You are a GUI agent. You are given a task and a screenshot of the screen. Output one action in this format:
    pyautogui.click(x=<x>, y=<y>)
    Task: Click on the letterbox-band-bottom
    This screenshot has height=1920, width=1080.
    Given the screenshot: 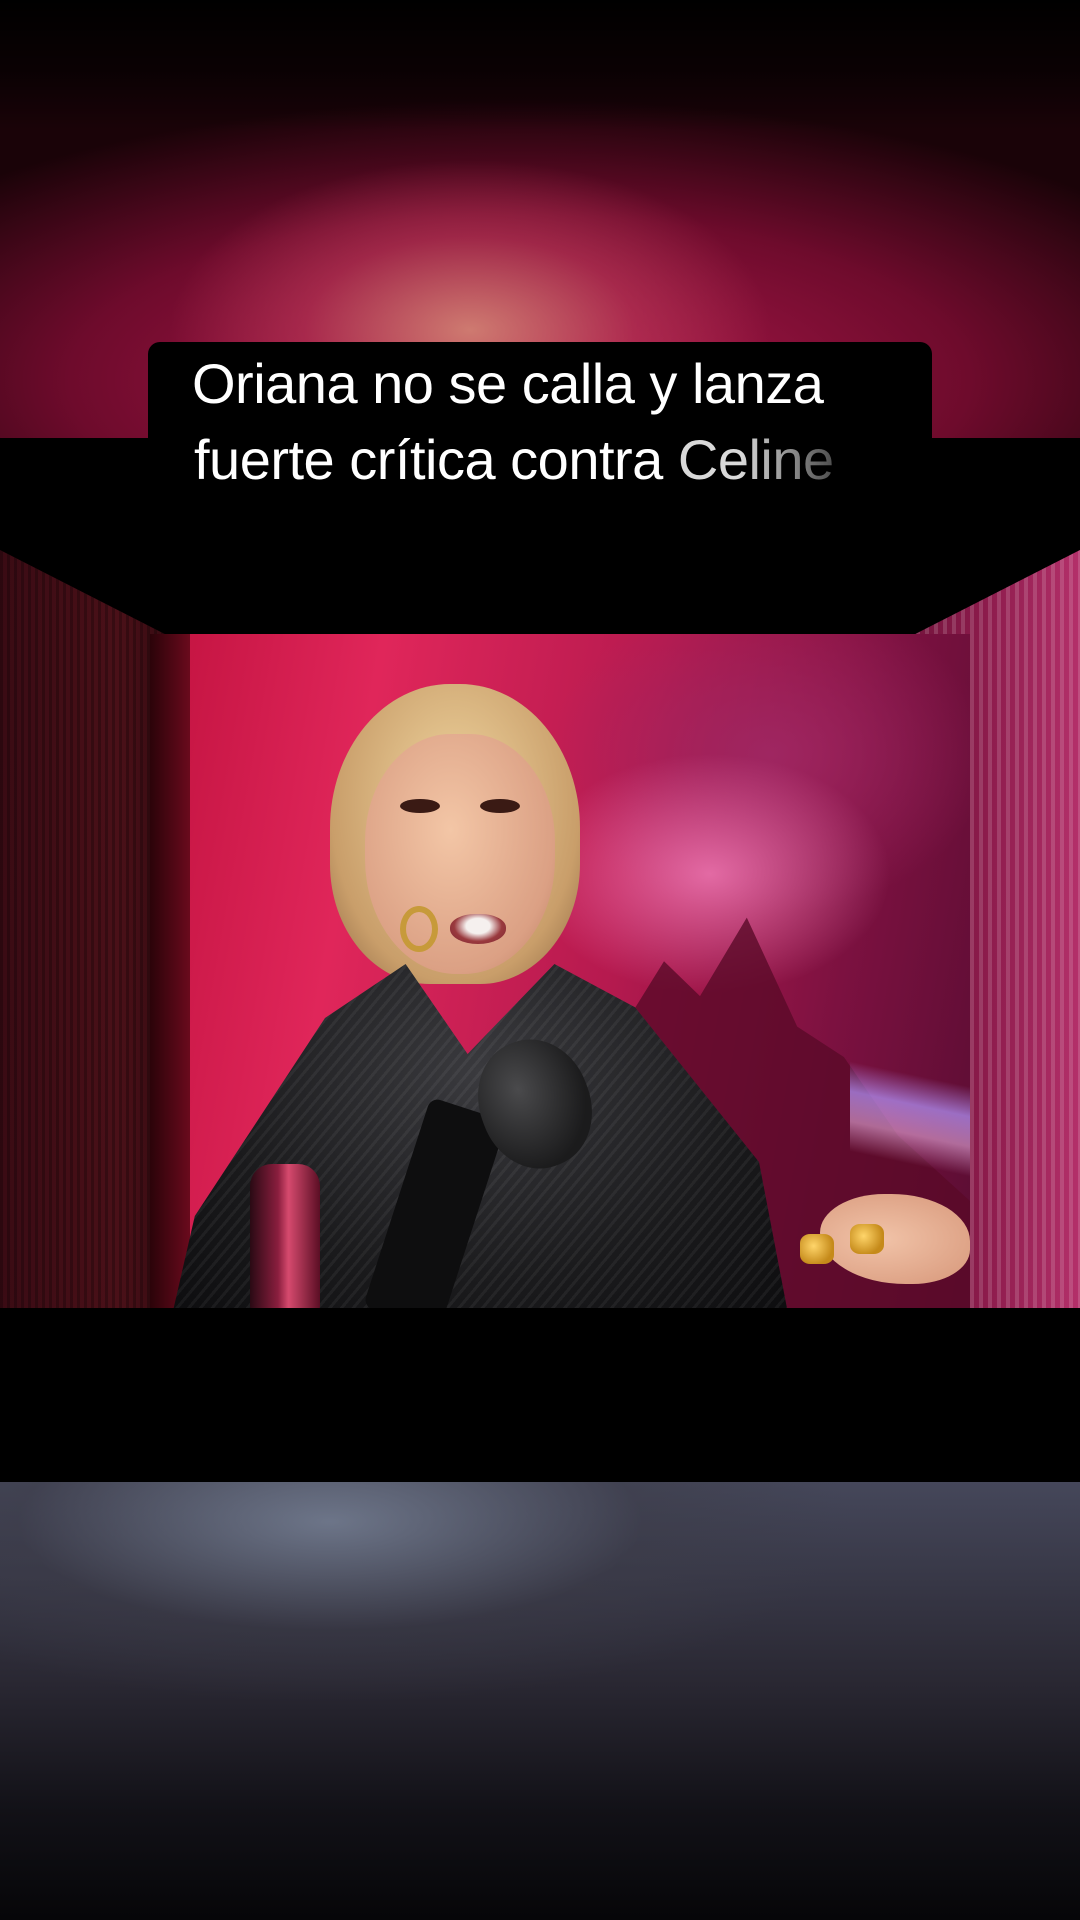 What is the action you would take?
    pyautogui.click(x=540, y=1395)
    